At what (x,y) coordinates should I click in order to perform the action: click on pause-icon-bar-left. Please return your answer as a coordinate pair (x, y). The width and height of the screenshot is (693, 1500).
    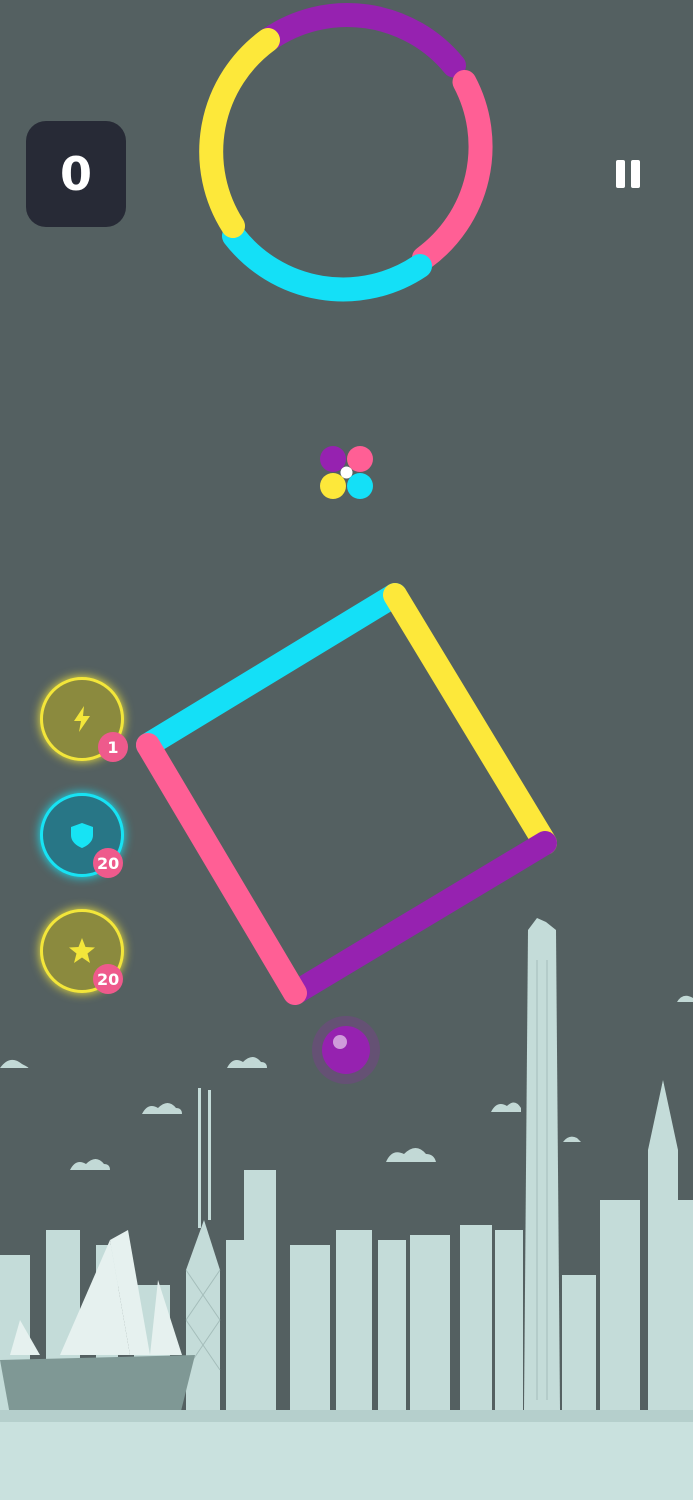
    Looking at the image, I should click on (620, 174).